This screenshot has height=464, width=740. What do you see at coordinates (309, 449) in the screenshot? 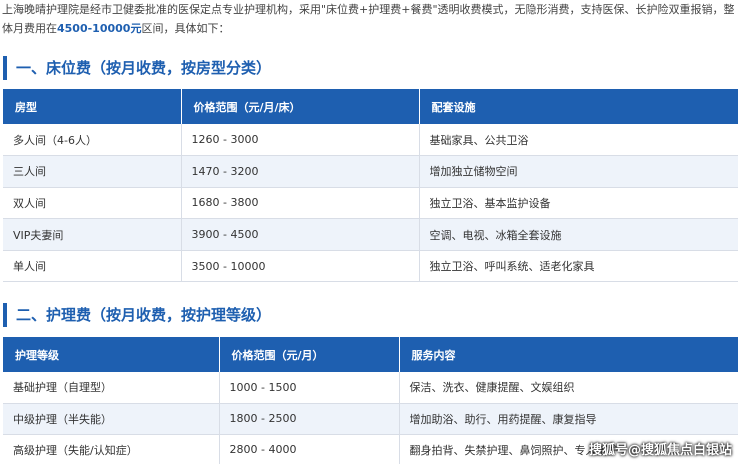
I see `price-cell: 2800 - 4000` at bounding box center [309, 449].